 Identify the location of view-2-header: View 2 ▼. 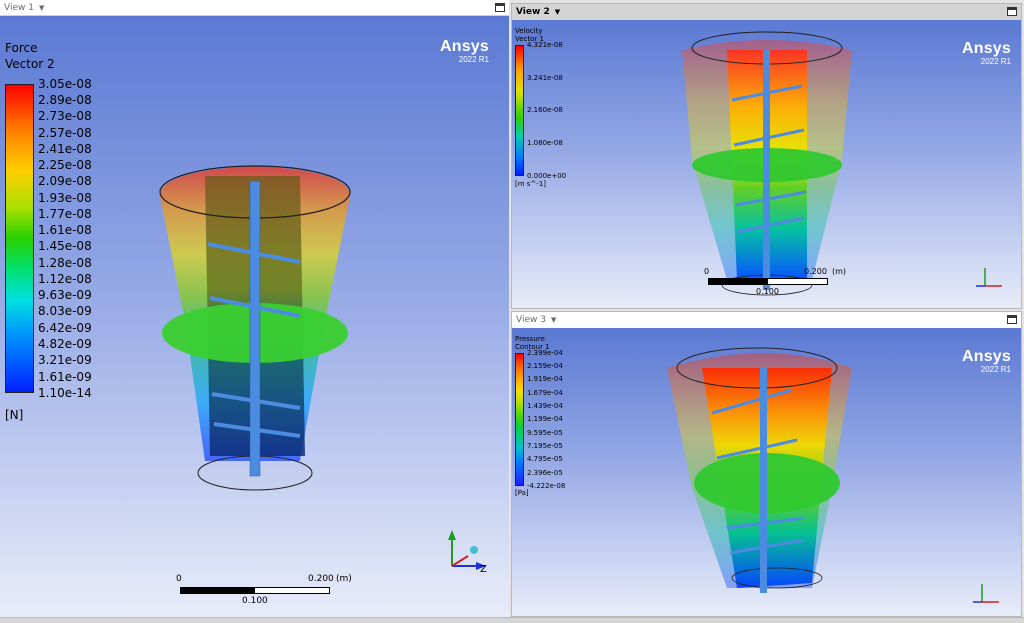
(766, 12).